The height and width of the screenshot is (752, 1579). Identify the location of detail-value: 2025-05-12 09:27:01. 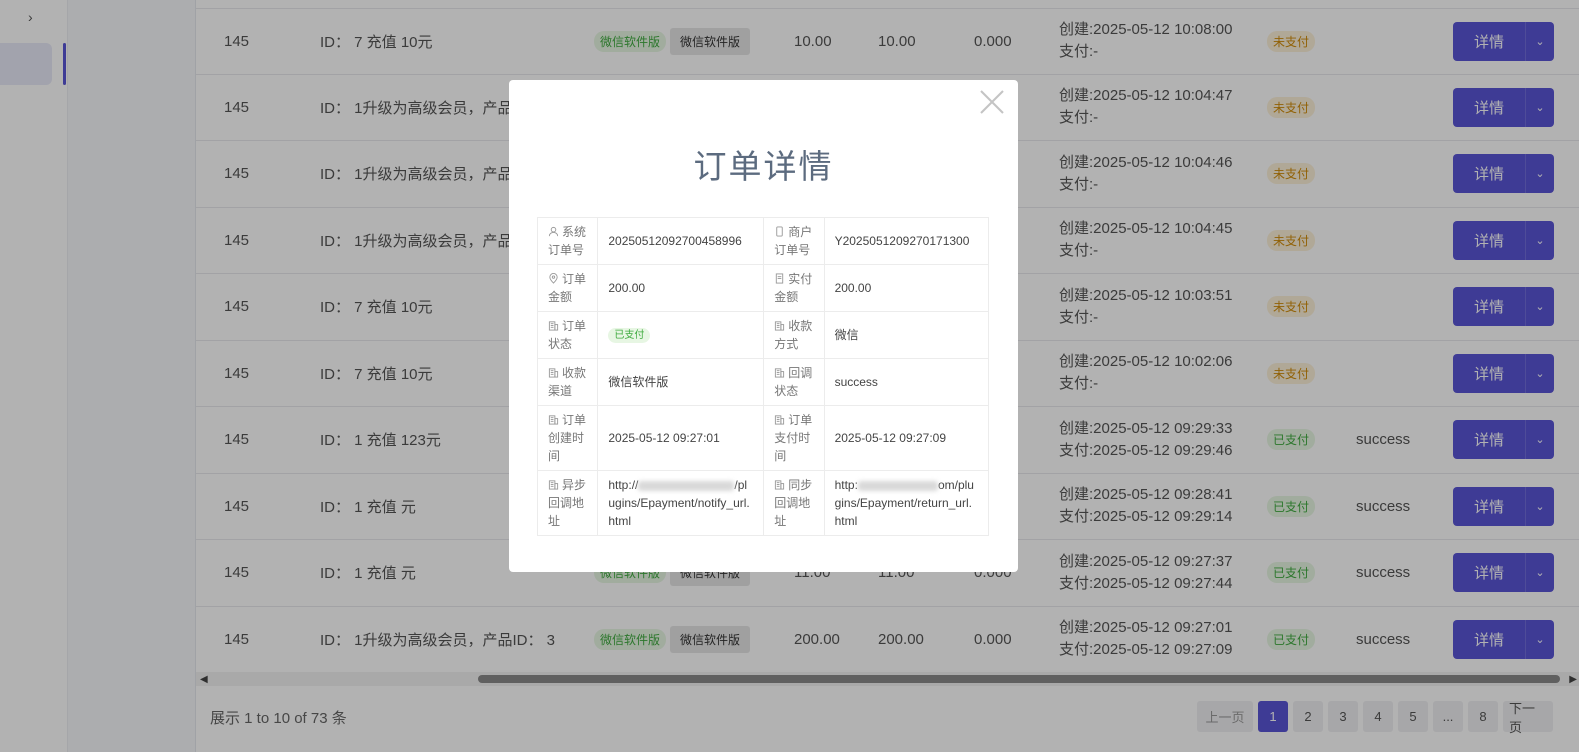
(664, 438).